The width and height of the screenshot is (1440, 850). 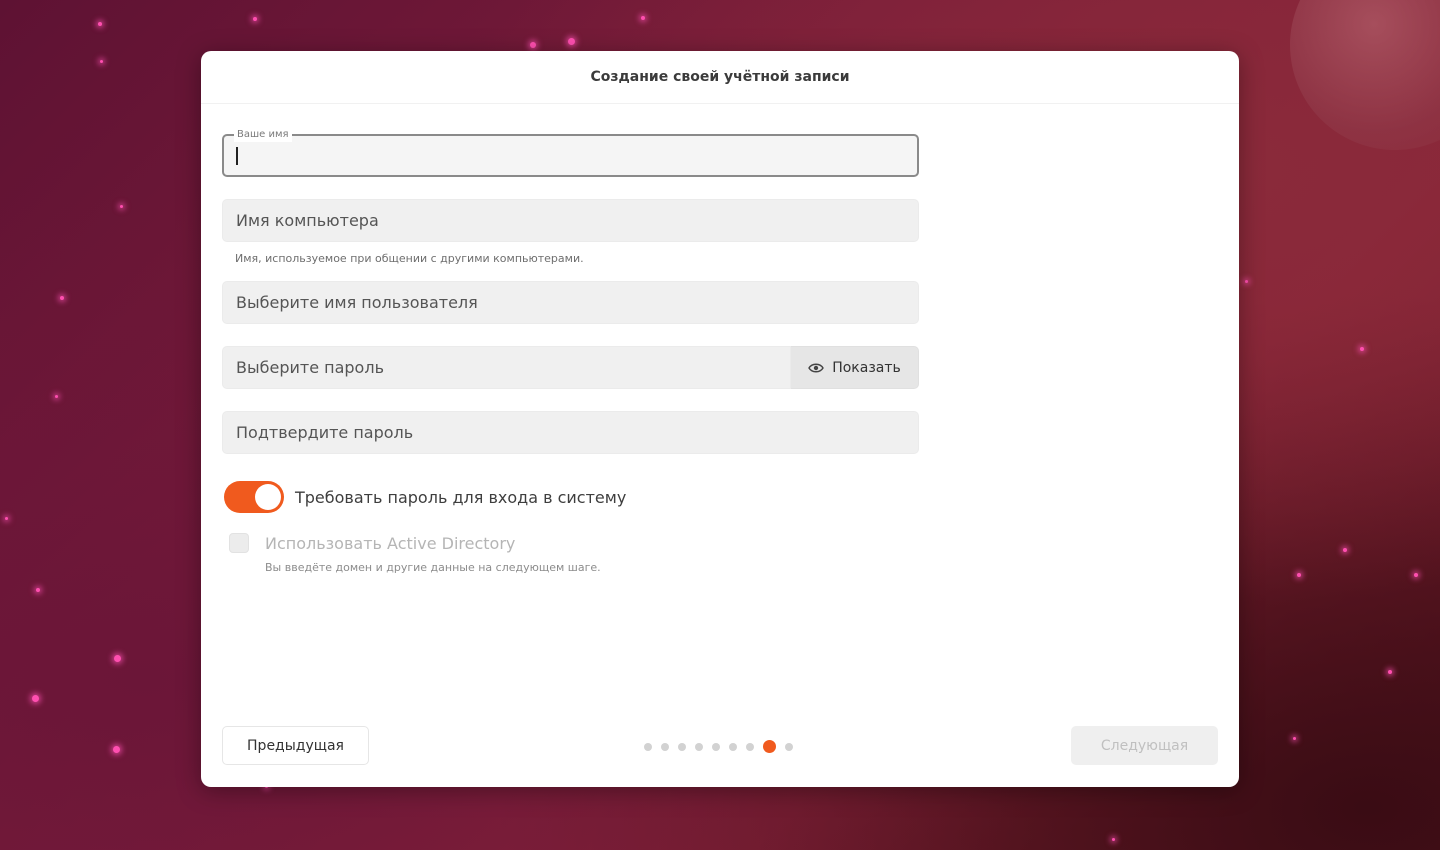 I want to click on next-button-label: Следующая, so click(x=1144, y=745).